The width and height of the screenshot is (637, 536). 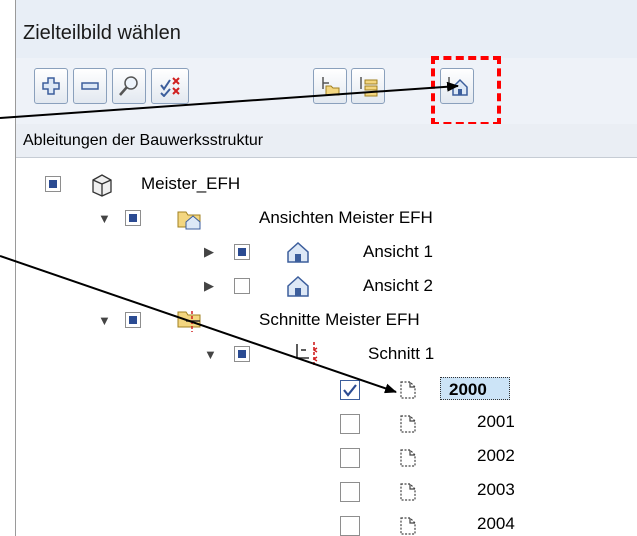 What do you see at coordinates (189, 220) in the screenshot?
I see `folder-views-icon` at bounding box center [189, 220].